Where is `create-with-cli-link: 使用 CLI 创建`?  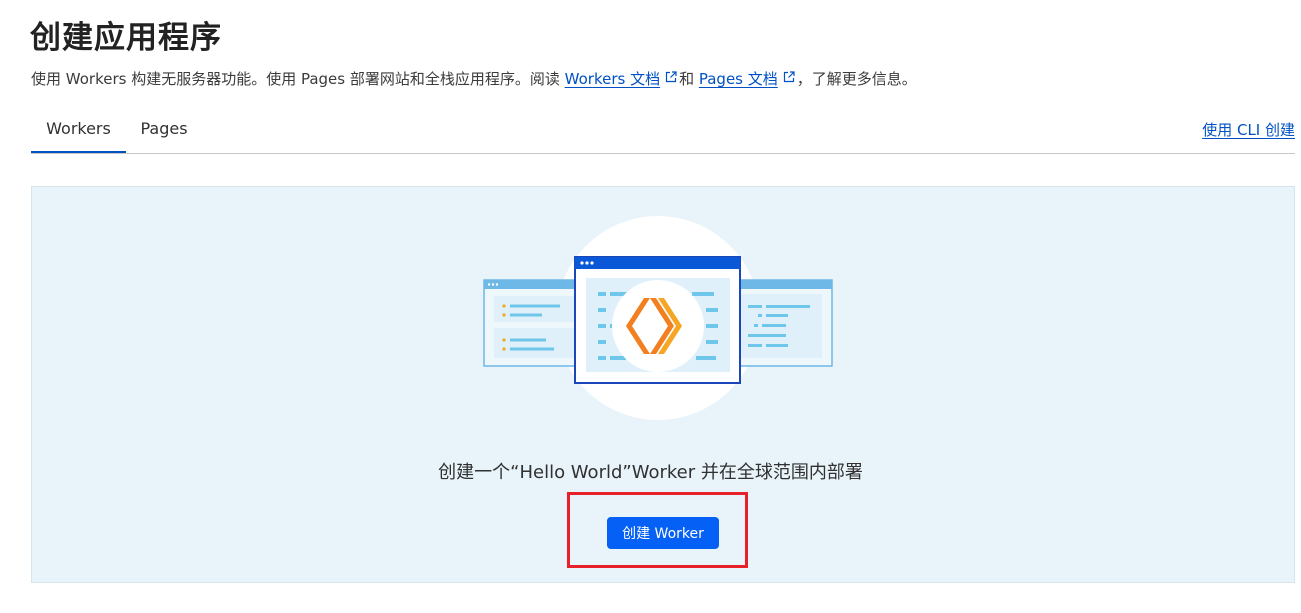 create-with-cli-link: 使用 CLI 创建 is located at coordinates (1248, 129).